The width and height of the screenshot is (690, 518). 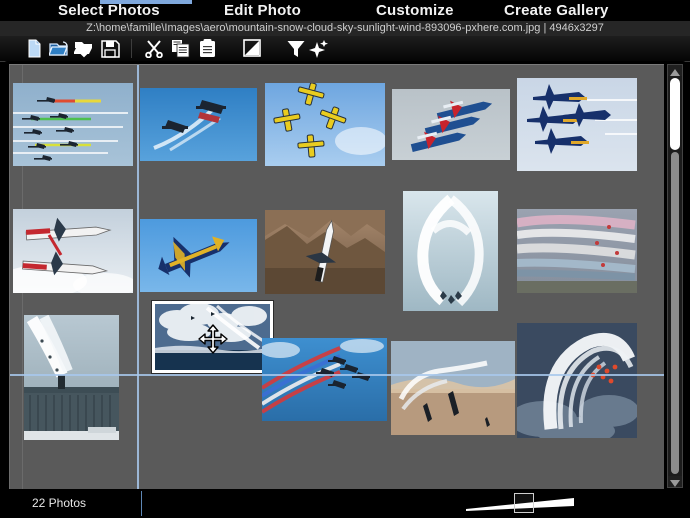 What do you see at coordinates (675, 481) in the screenshot?
I see `scrollbar-down-arrow` at bounding box center [675, 481].